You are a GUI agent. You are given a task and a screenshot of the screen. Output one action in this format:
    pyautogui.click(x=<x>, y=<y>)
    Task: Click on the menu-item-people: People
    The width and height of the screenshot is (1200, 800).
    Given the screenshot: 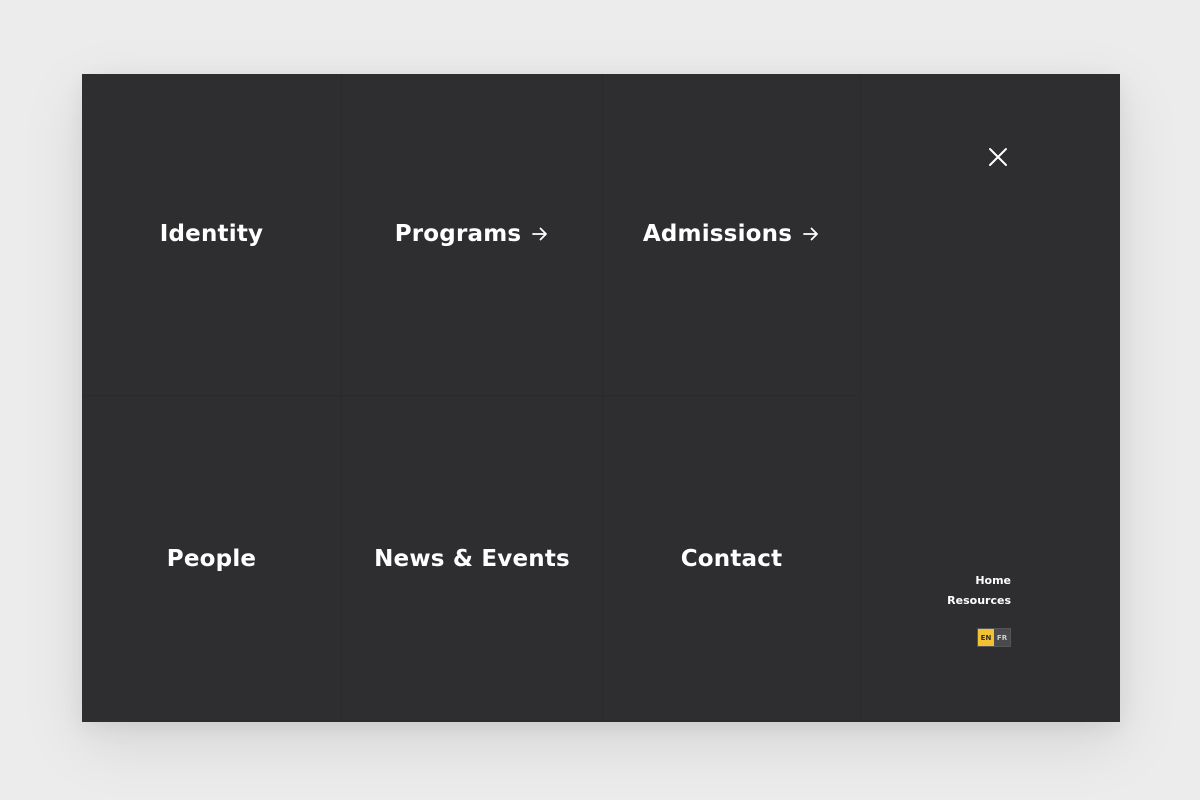 What is the action you would take?
    pyautogui.click(x=212, y=559)
    